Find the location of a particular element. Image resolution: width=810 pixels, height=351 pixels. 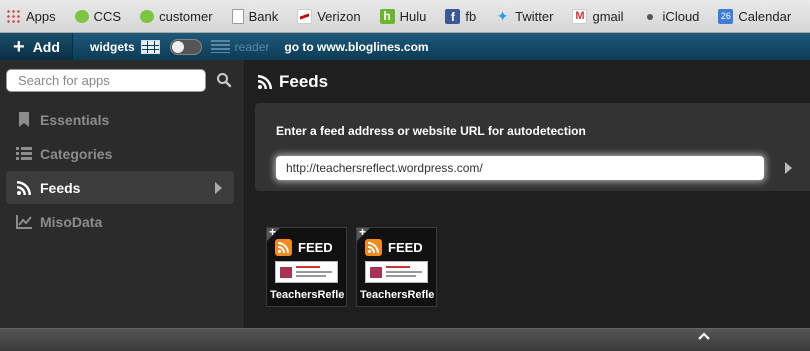

bookmark-label: customer is located at coordinates (186, 16).